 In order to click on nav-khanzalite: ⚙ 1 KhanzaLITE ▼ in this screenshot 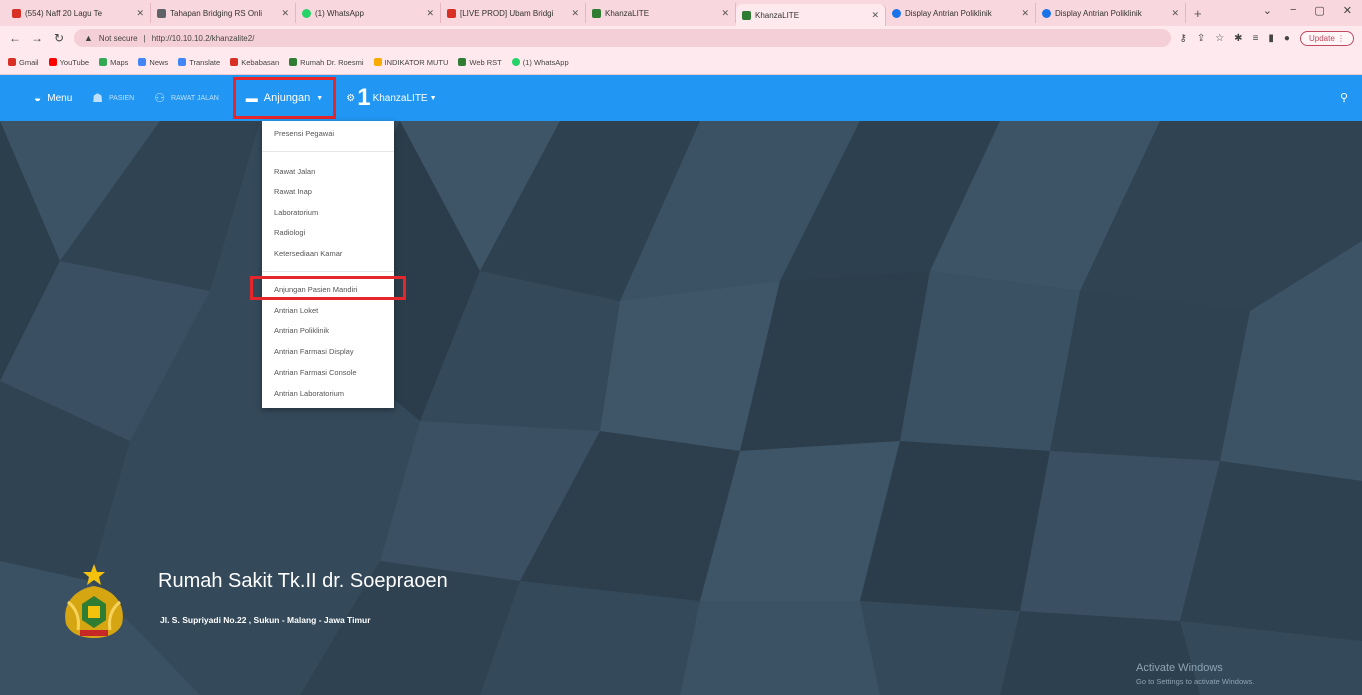, I will do `click(391, 98)`.